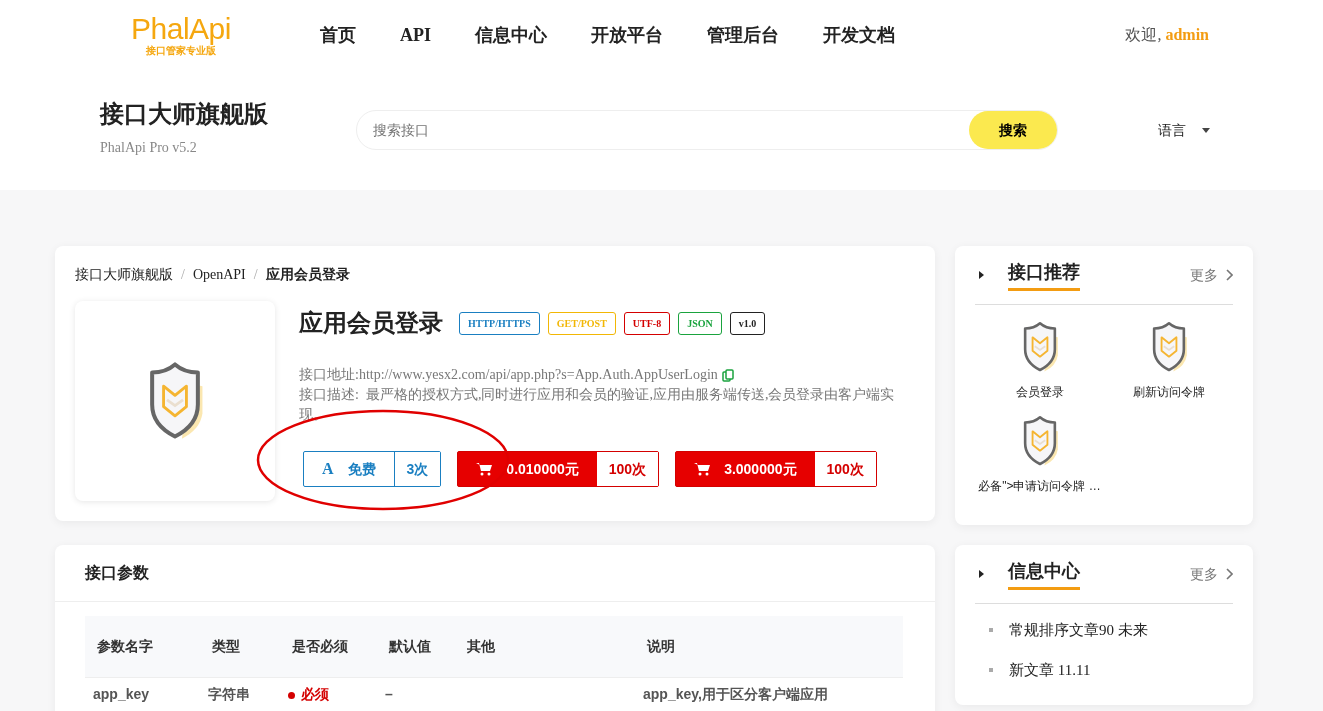  What do you see at coordinates (581, 323) in the screenshot?
I see `tag: GET/POST` at bounding box center [581, 323].